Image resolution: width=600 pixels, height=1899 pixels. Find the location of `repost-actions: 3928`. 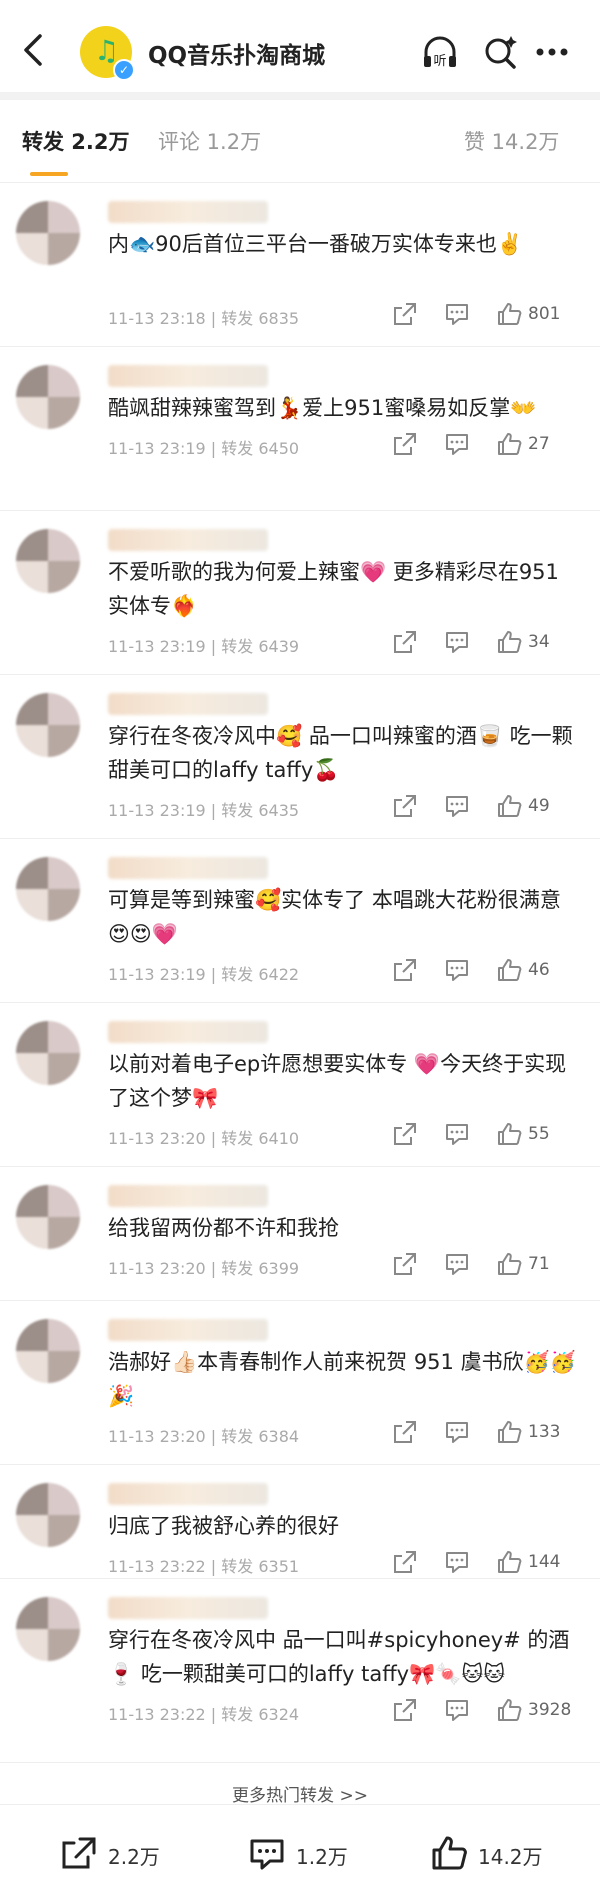

repost-actions: 3928 is located at coordinates (487, 1711).